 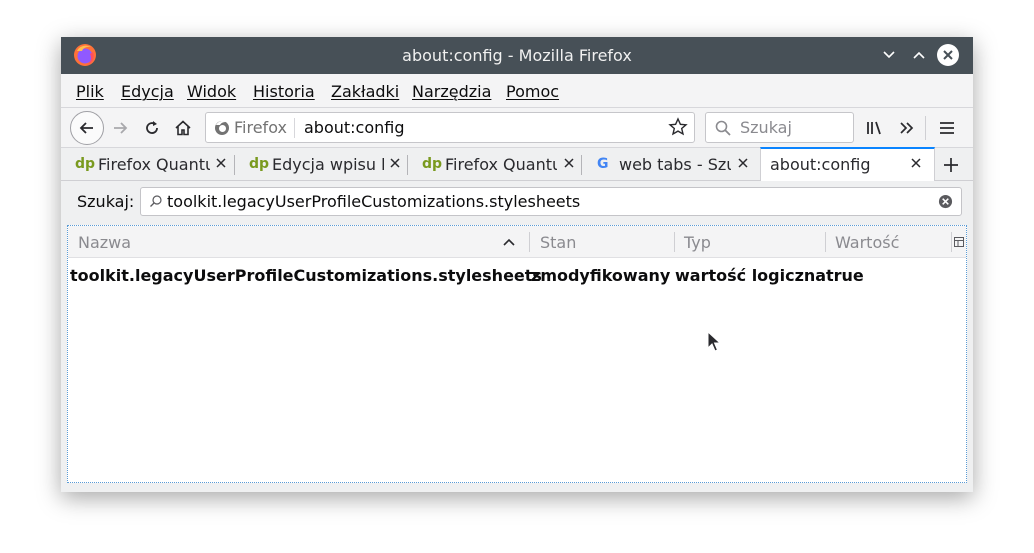 I want to click on menu-historia: Historia, so click(x=284, y=91).